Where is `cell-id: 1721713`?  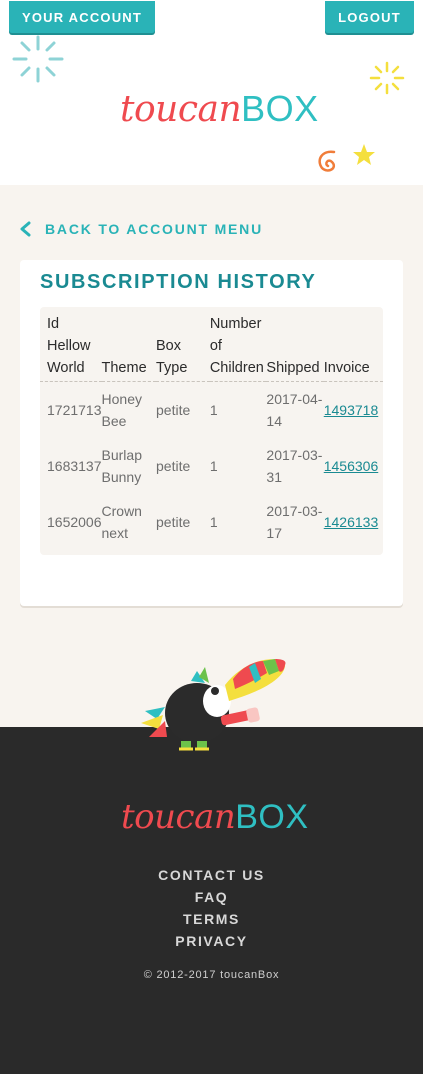 cell-id: 1721713 is located at coordinates (74, 410).